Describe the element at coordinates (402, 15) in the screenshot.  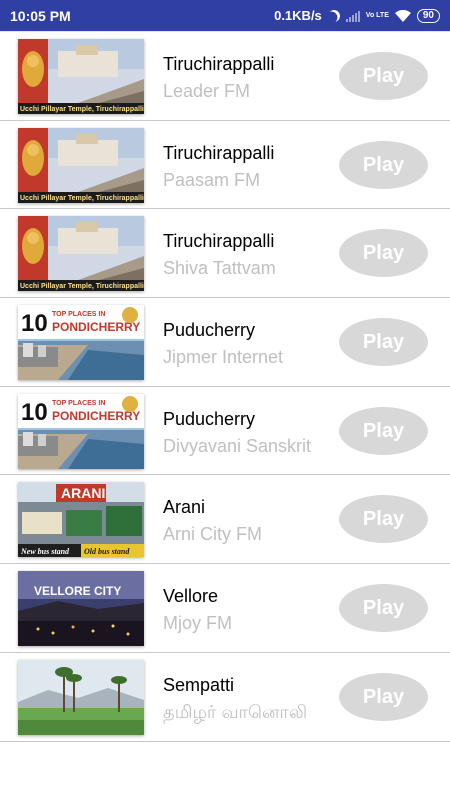
I see `wifi-icon` at that location.